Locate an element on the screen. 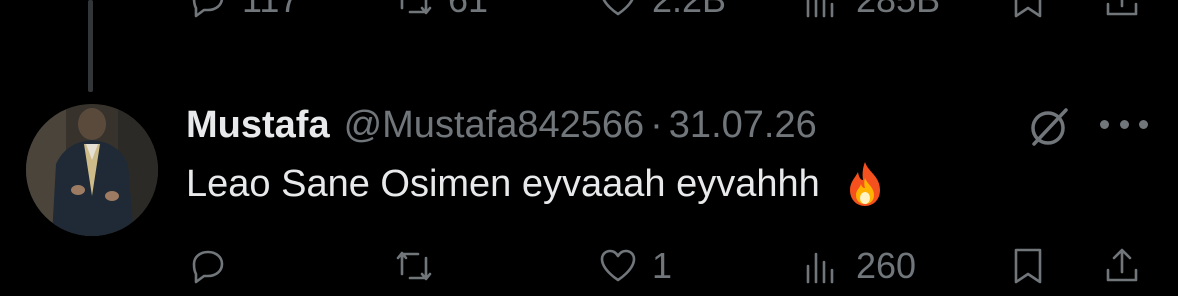 This screenshot has width=1178, height=296. like-button: 1 is located at coordinates (634, 266).